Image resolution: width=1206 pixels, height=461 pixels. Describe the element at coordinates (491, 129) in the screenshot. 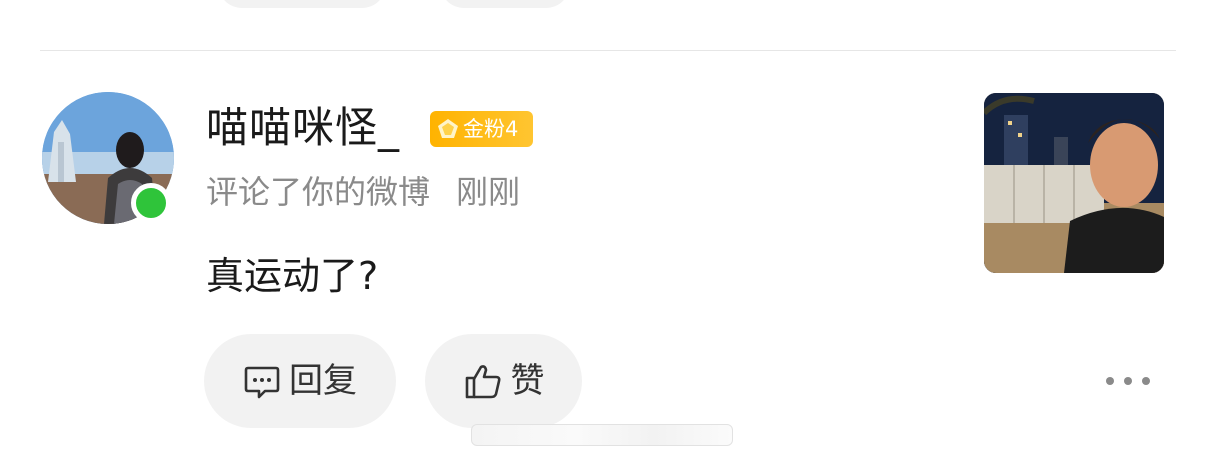

I see `fan-badge-label: 金粉4` at that location.